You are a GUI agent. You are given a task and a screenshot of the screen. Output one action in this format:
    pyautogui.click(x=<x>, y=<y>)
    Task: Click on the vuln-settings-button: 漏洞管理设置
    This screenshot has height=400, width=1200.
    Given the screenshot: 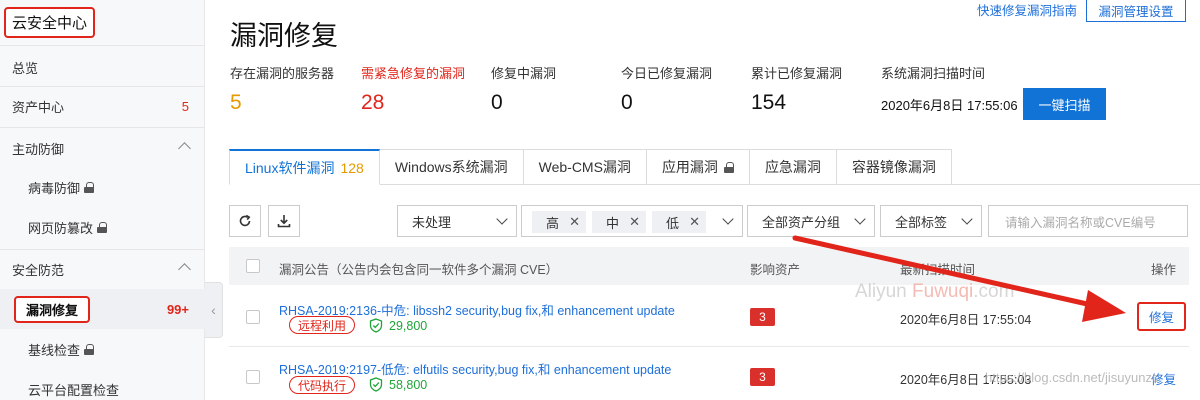 What is the action you would take?
    pyautogui.click(x=1136, y=11)
    